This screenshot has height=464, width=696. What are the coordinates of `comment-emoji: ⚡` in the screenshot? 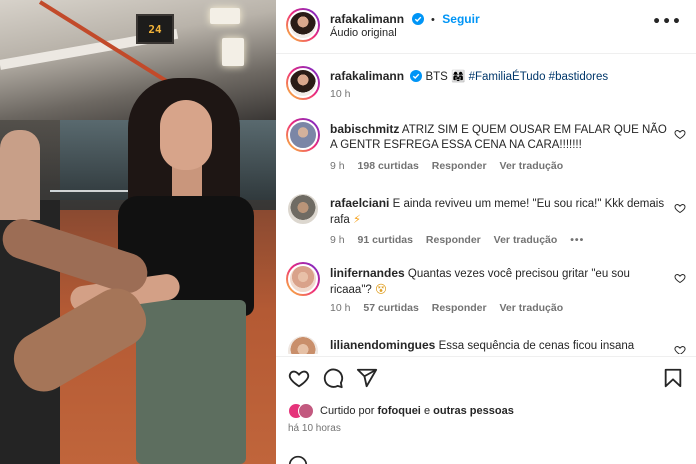 It's located at (357, 219).